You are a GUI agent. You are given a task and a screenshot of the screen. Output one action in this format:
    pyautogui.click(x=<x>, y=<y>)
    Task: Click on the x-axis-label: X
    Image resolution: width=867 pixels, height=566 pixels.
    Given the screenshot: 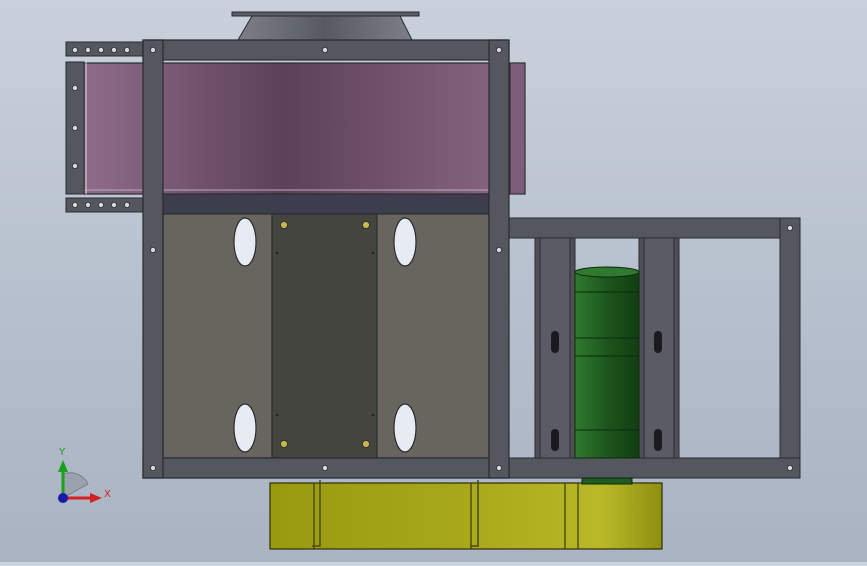 What is the action you would take?
    pyautogui.click(x=107, y=494)
    